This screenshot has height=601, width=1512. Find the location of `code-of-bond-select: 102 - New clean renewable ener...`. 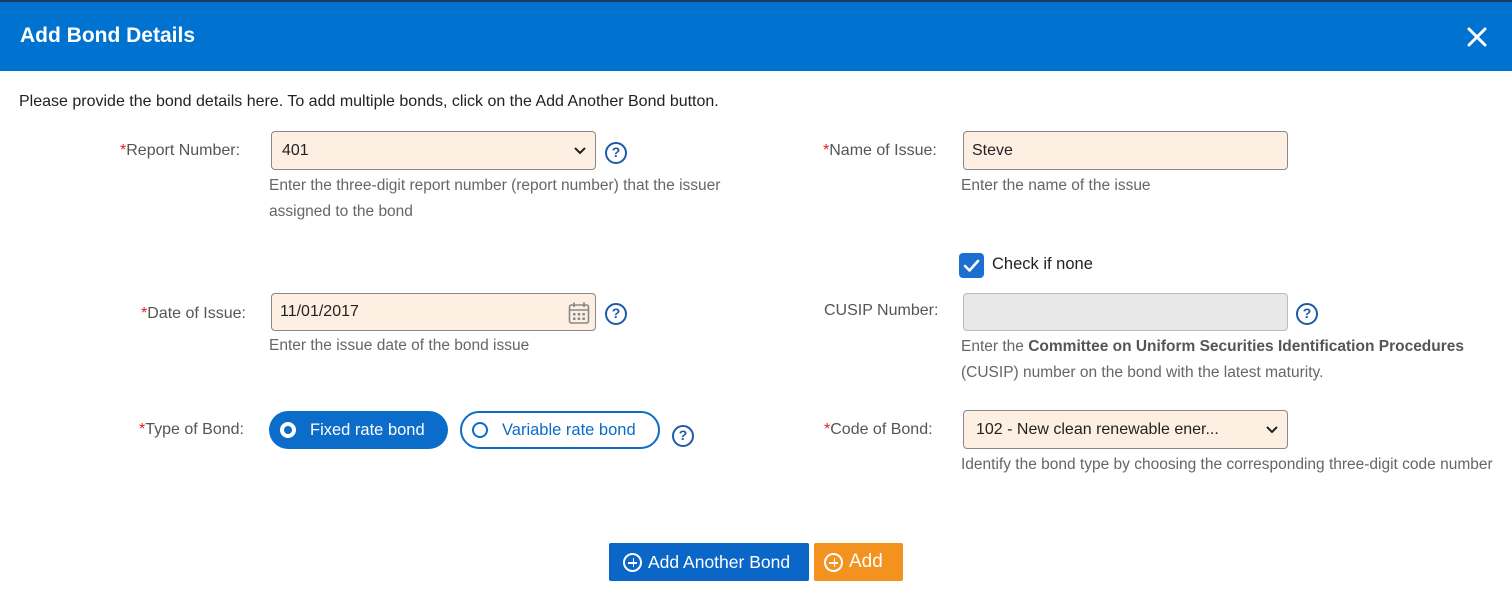

code-of-bond-select: 102 - New clean renewable ener... is located at coordinates (1125, 429).